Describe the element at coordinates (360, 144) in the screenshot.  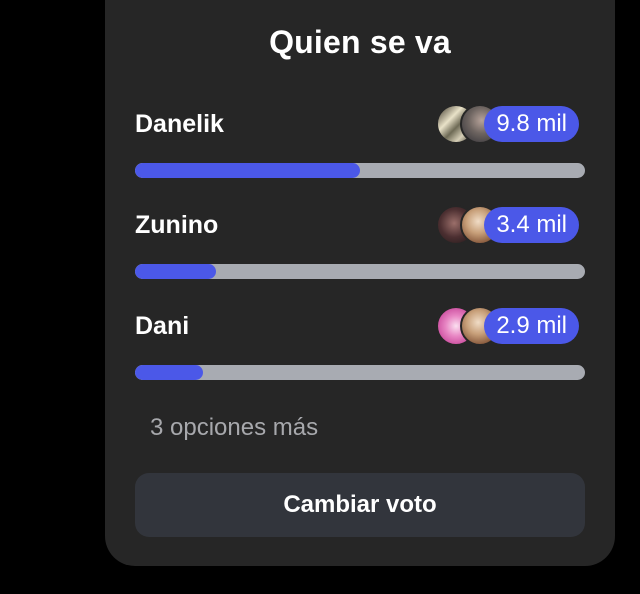
I see `poll-option-danelik: Danelik 9.8 mil` at that location.